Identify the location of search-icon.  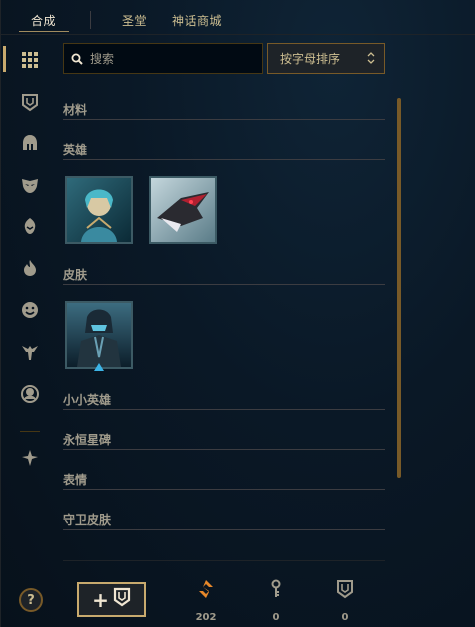
(77, 59).